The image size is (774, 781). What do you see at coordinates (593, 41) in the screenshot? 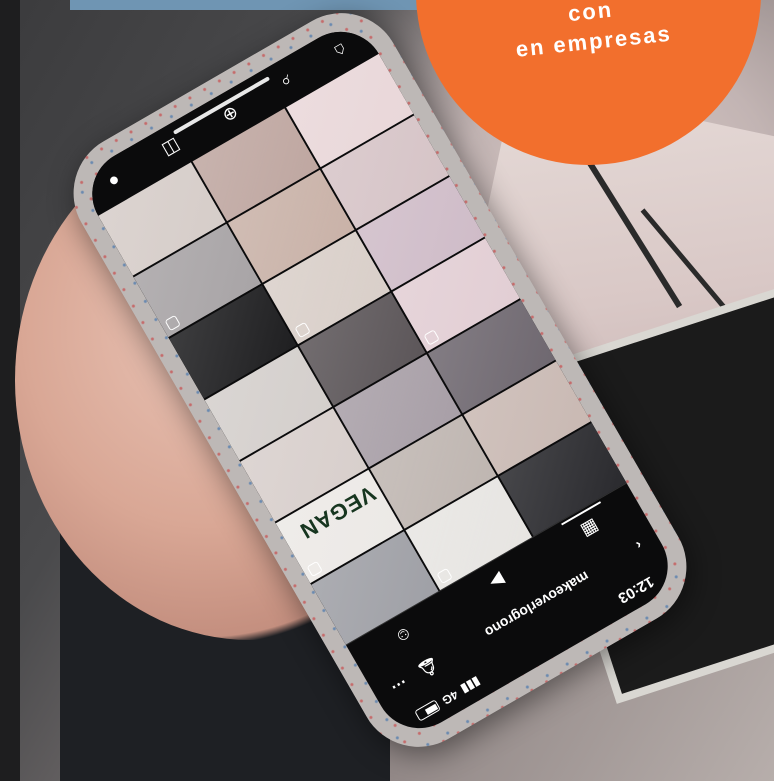
I see `badge-line-2: en empresas` at bounding box center [593, 41].